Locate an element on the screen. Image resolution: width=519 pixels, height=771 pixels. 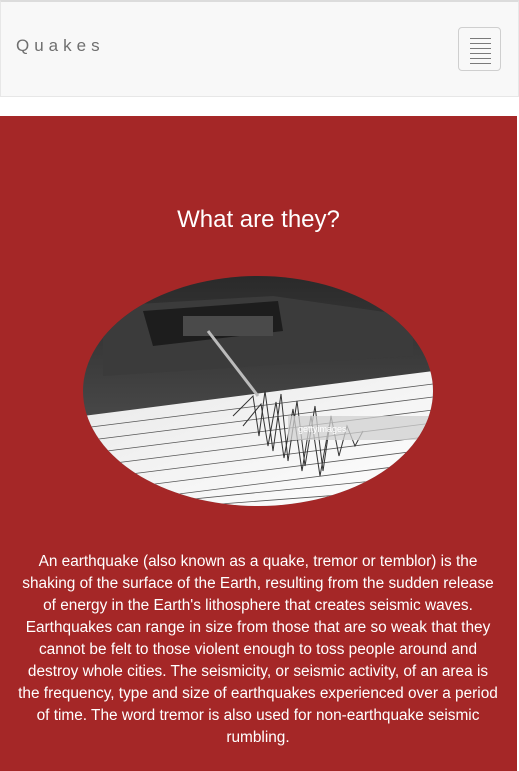
brand-link: Quakes is located at coordinates (60, 46).